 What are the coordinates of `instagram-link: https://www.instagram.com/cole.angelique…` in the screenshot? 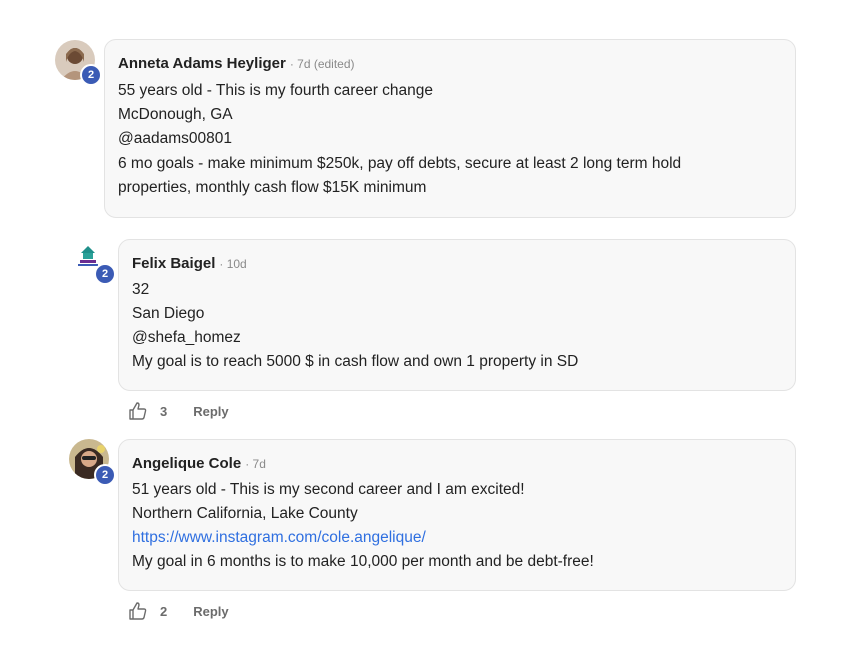 It's located at (279, 538).